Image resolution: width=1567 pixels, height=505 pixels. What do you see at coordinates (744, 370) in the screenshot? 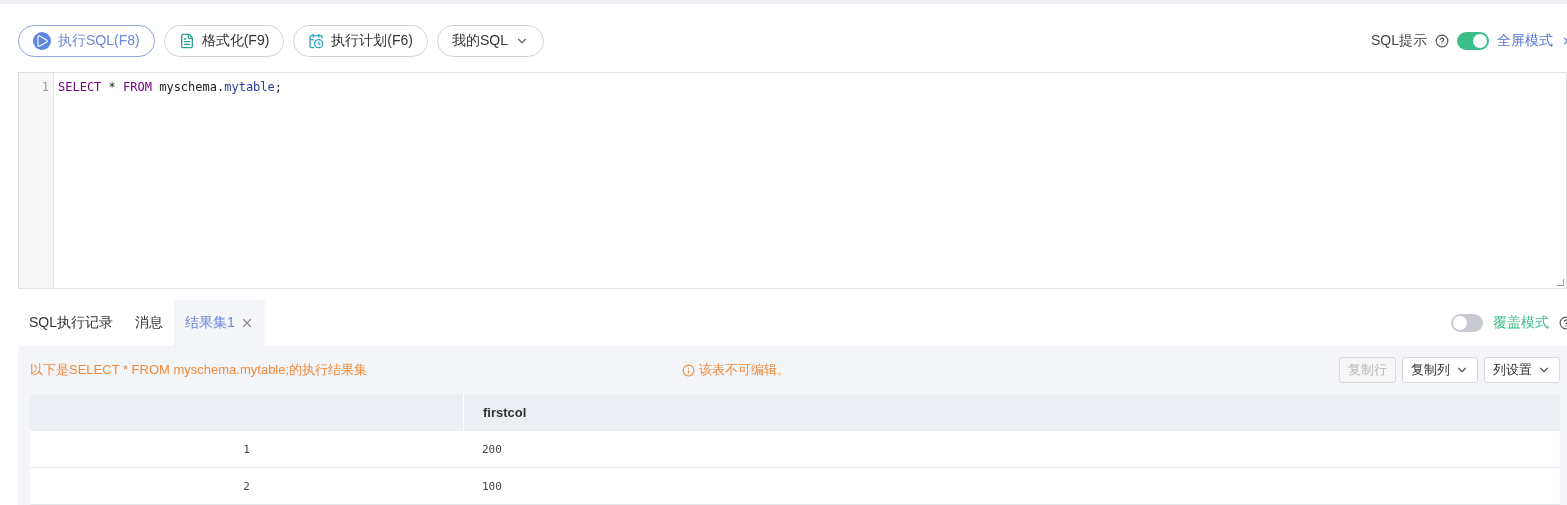
I see `warning-text: 该表不可编辑。` at bounding box center [744, 370].